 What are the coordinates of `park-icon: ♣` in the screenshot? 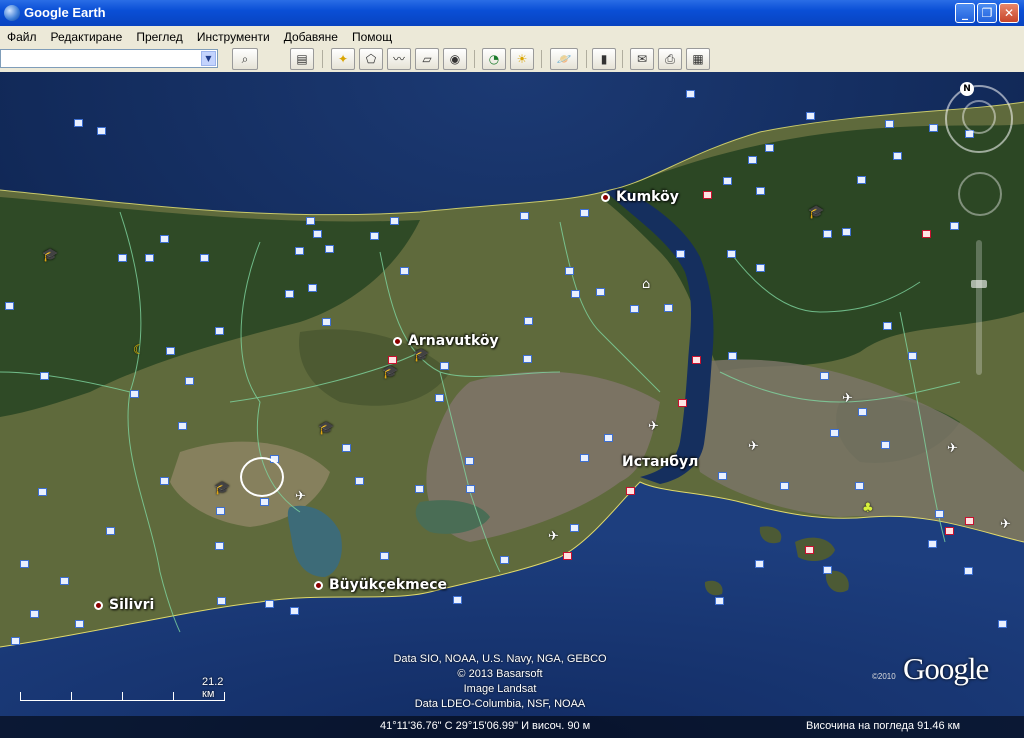 It's located at (868, 508).